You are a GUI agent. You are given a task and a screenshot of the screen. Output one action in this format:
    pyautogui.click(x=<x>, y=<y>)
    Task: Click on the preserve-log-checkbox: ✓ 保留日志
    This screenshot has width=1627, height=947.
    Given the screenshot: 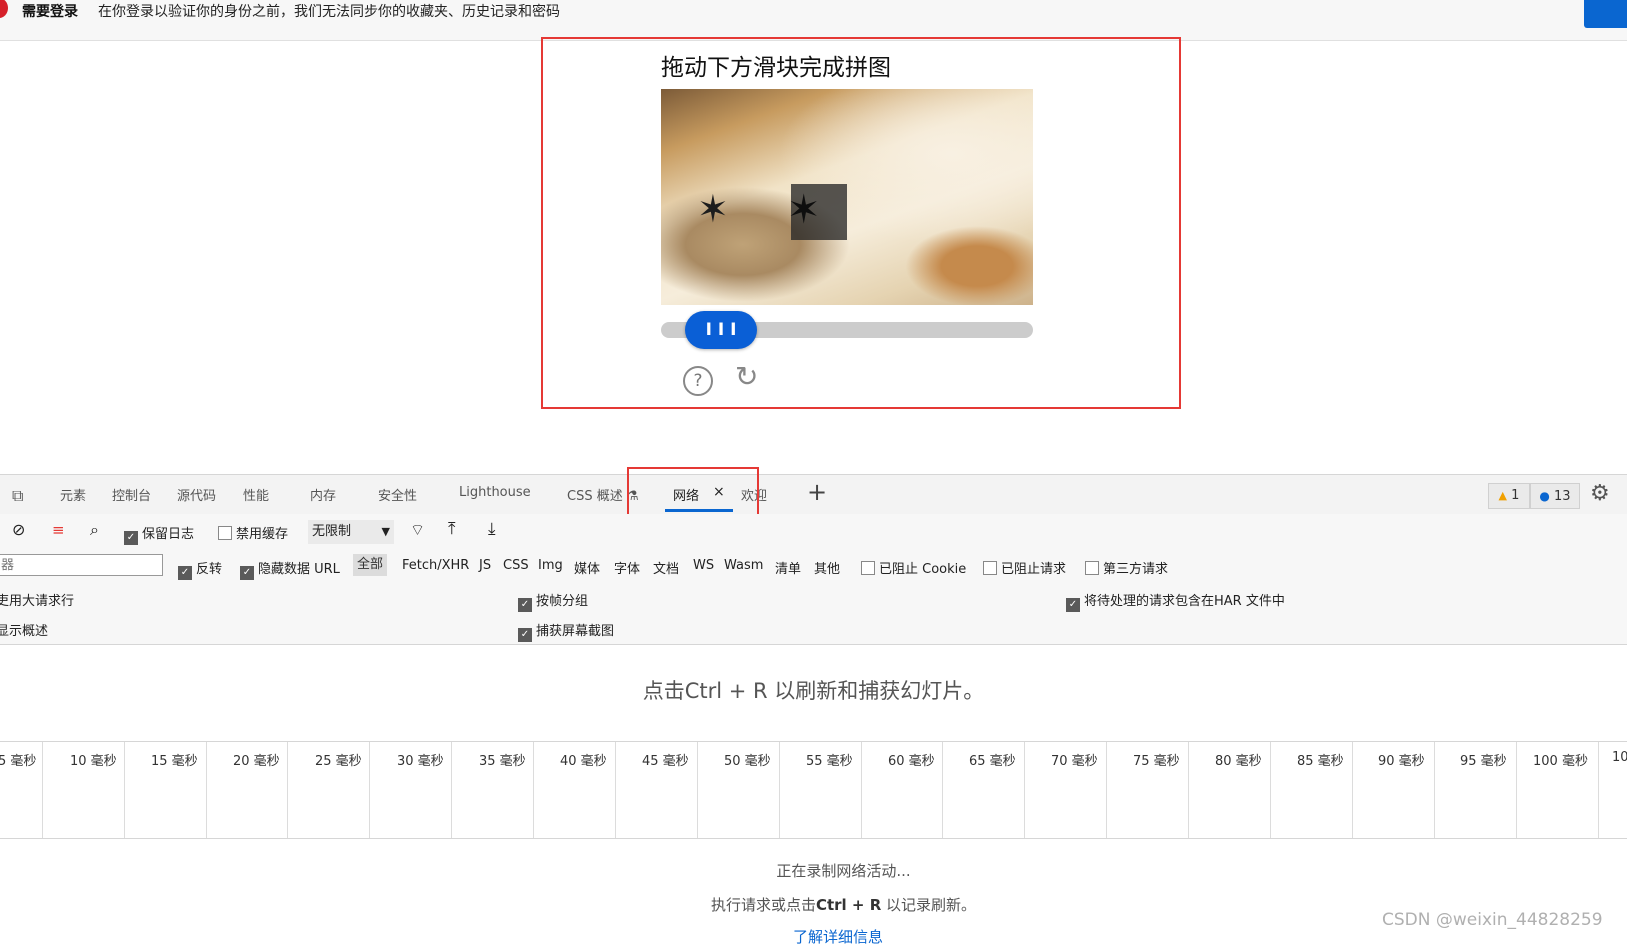 What is the action you would take?
    pyautogui.click(x=159, y=534)
    